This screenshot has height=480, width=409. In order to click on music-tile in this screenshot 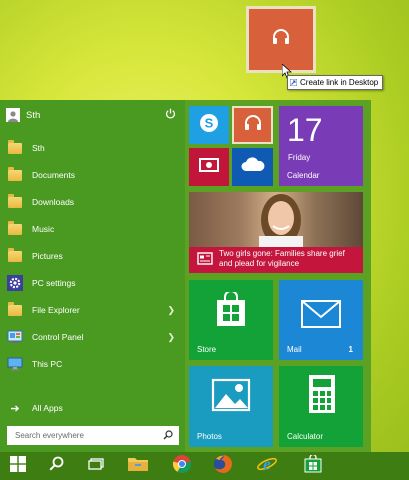, I will do `click(252, 125)`.